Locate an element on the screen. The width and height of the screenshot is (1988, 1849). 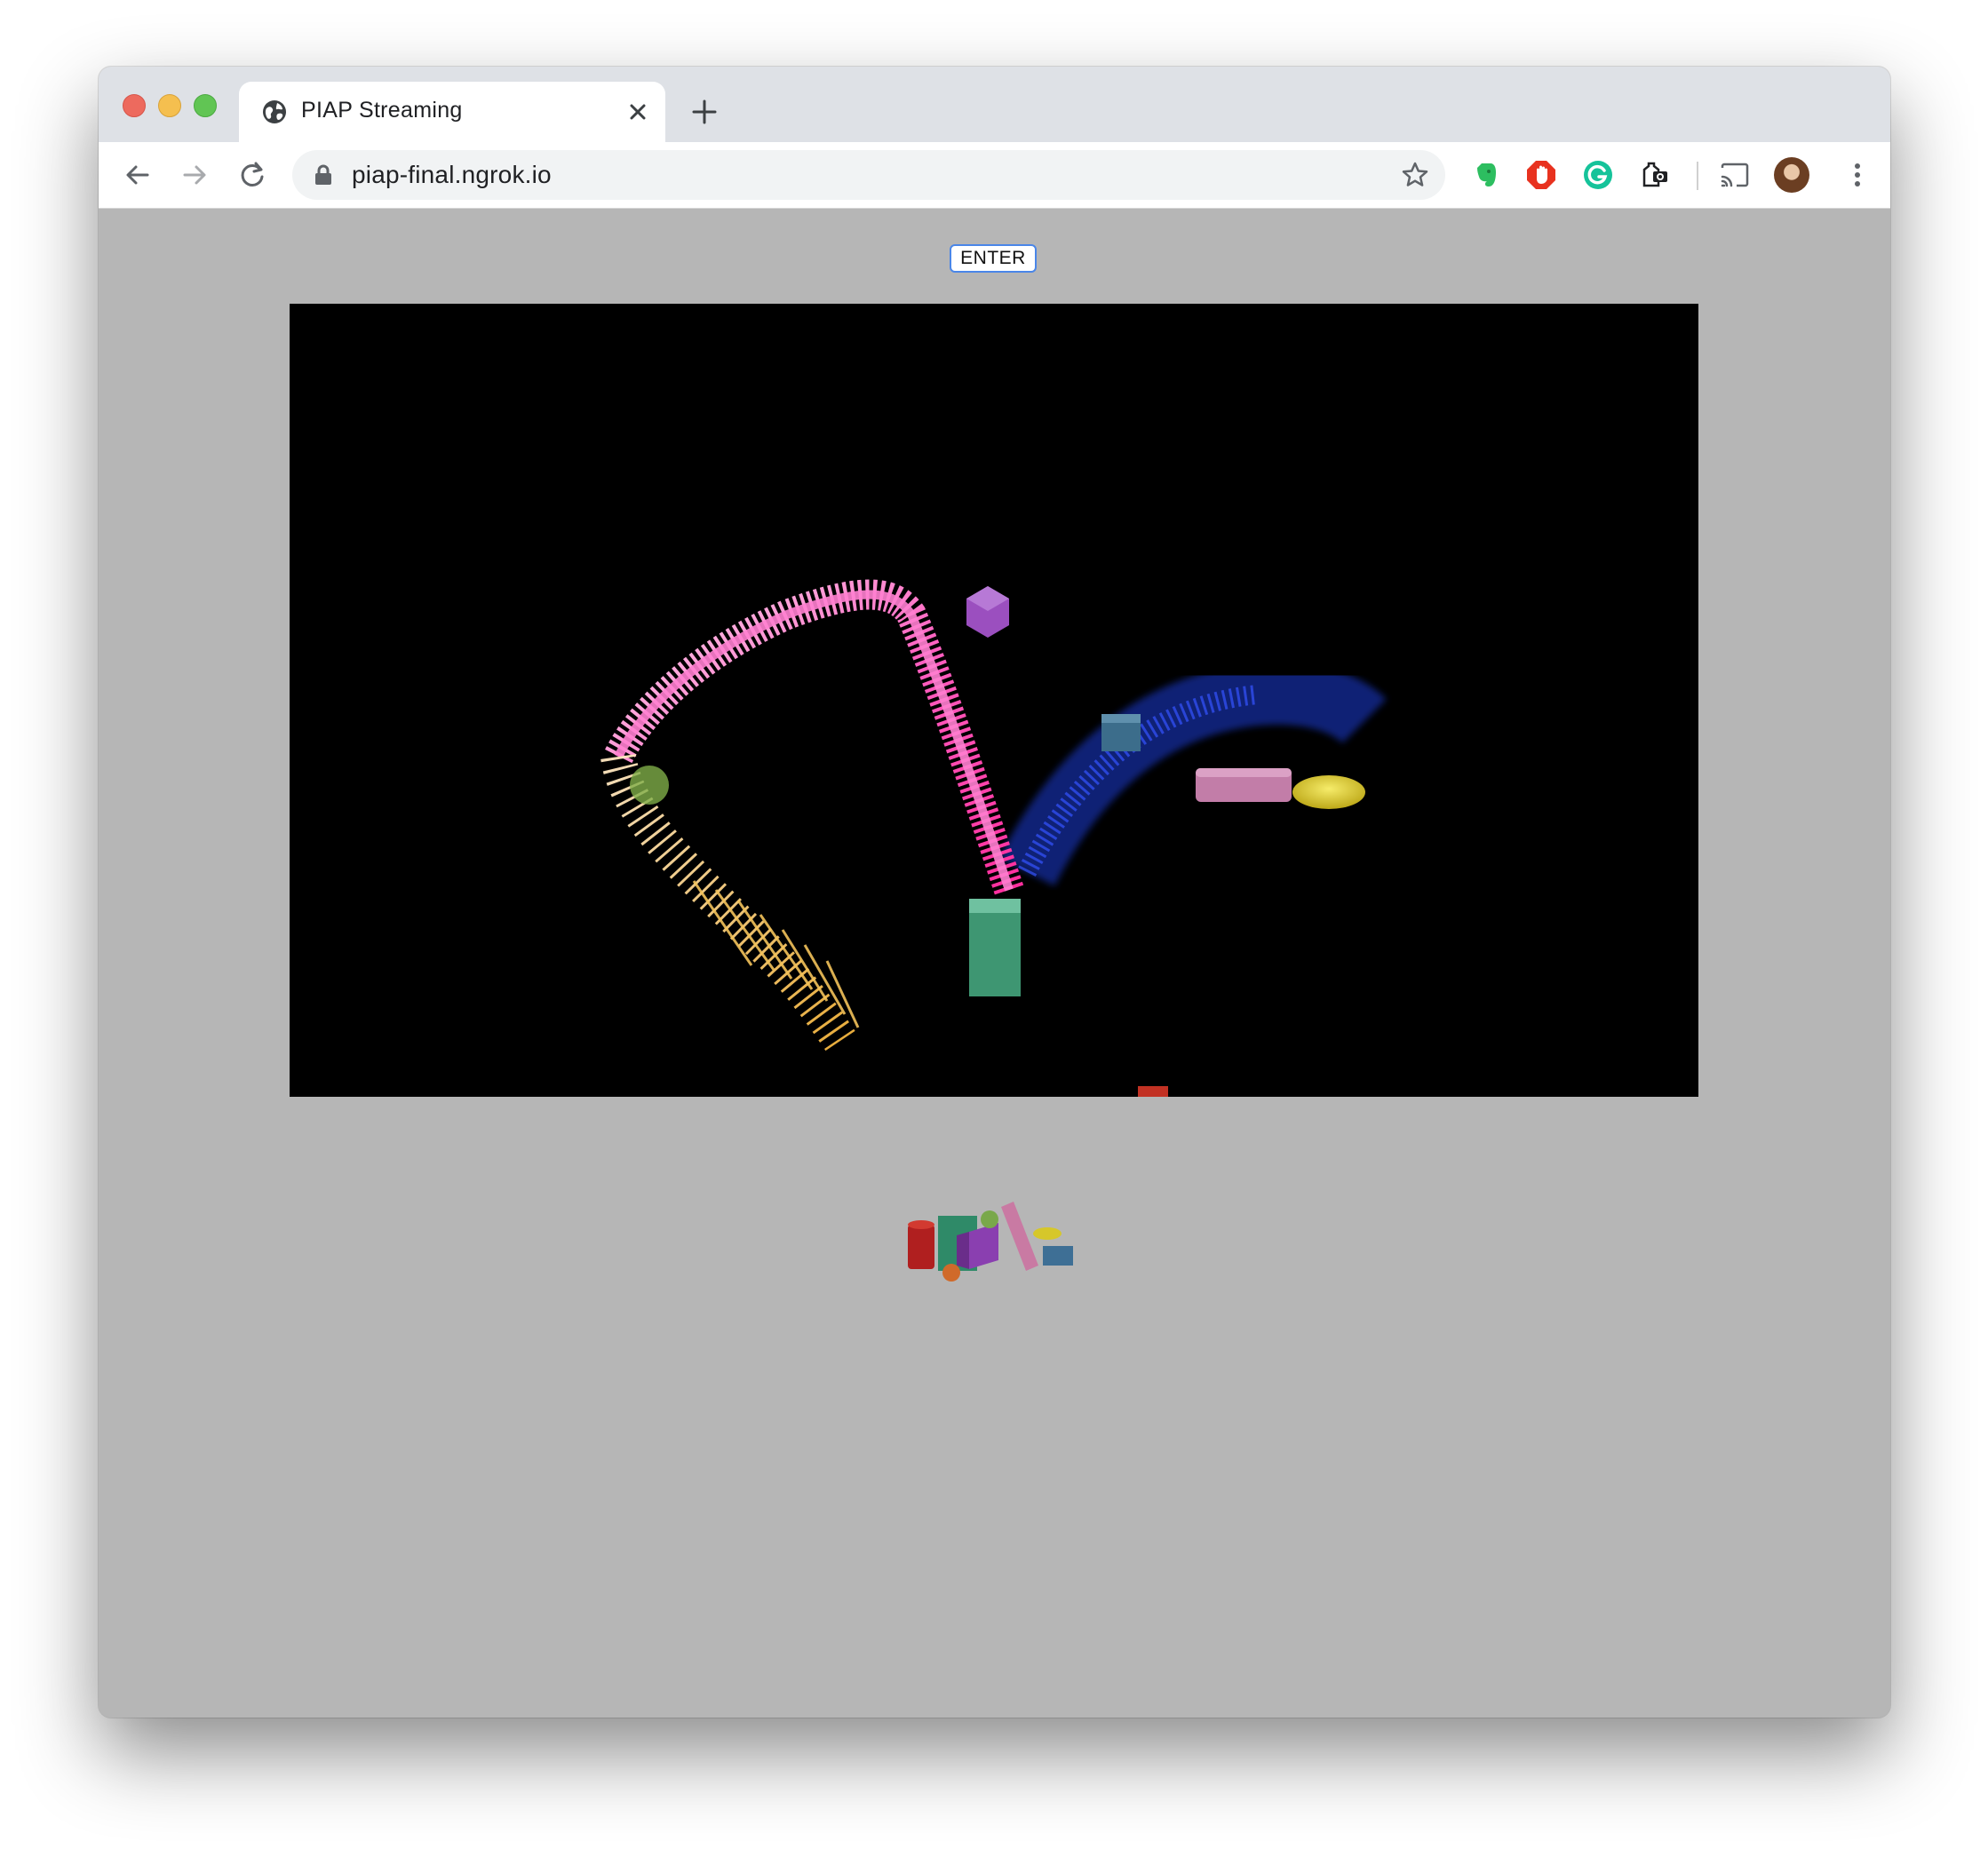
url-text: piap-final.ngrok.io is located at coordinates (452, 174).